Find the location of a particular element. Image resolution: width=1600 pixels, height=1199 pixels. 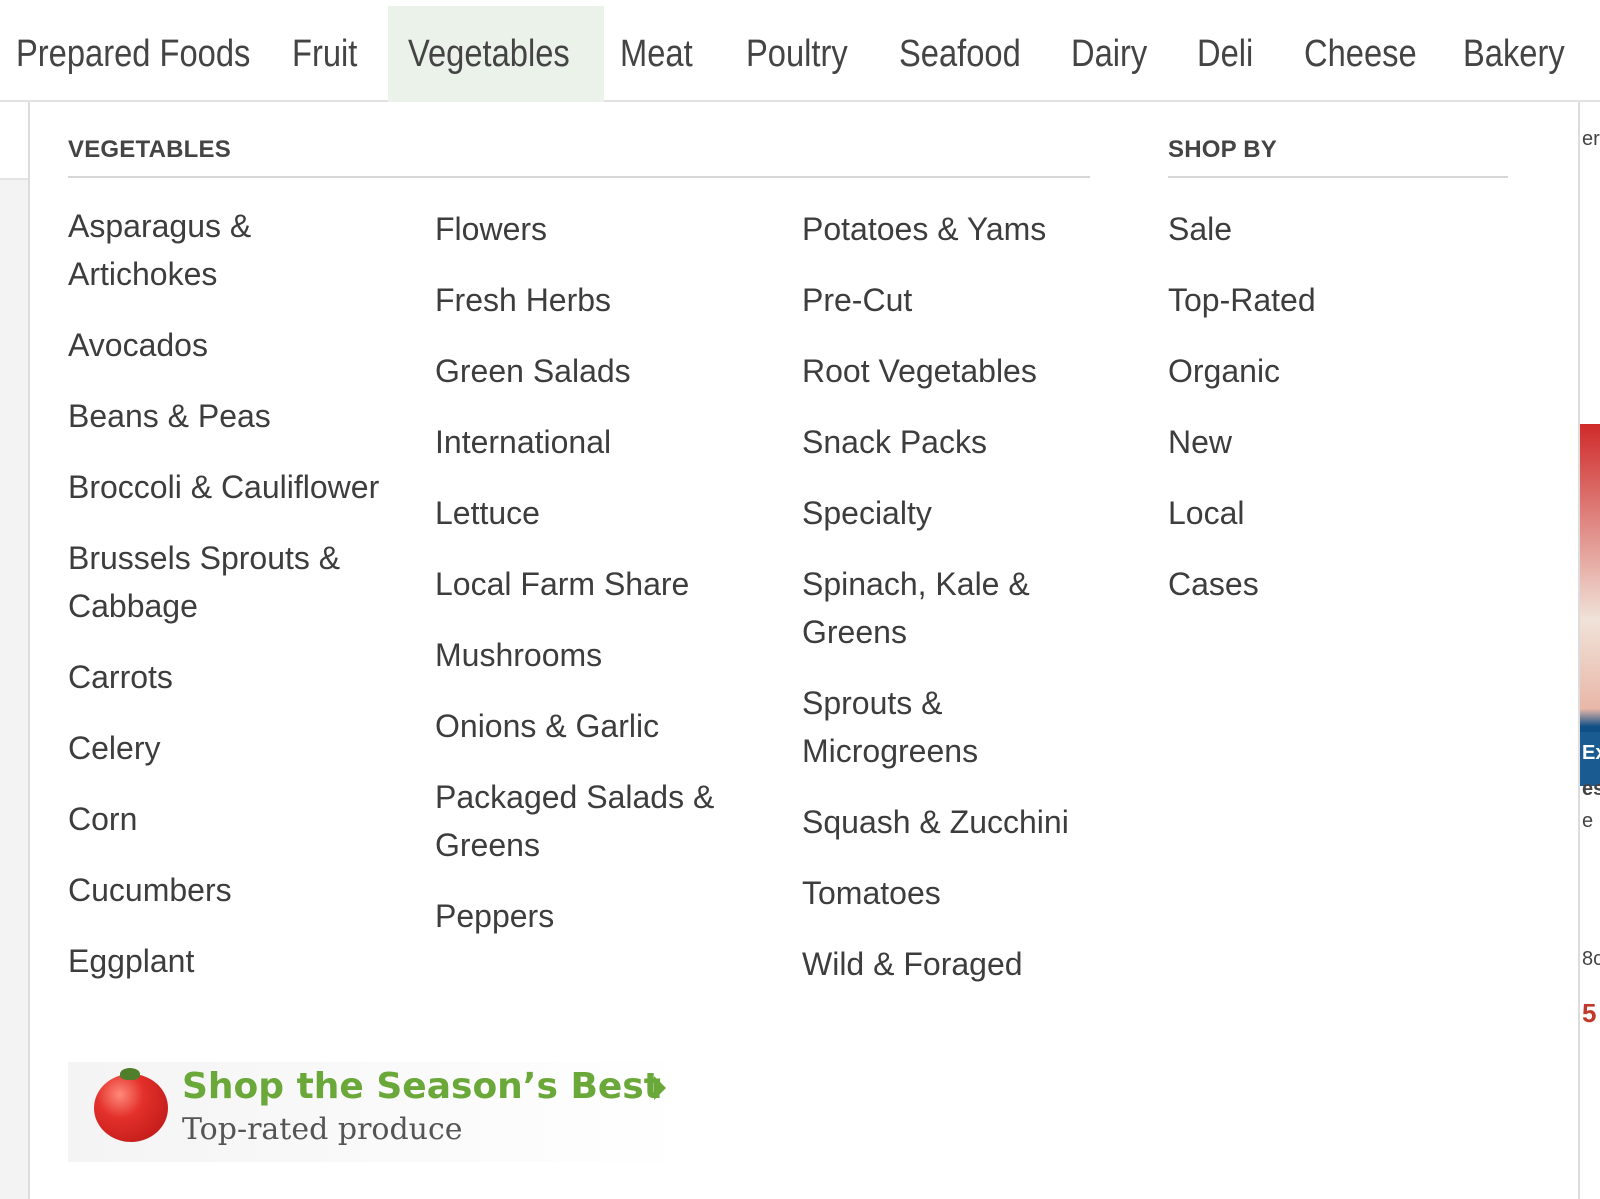

tomato-stem-icon is located at coordinates (130, 1074).